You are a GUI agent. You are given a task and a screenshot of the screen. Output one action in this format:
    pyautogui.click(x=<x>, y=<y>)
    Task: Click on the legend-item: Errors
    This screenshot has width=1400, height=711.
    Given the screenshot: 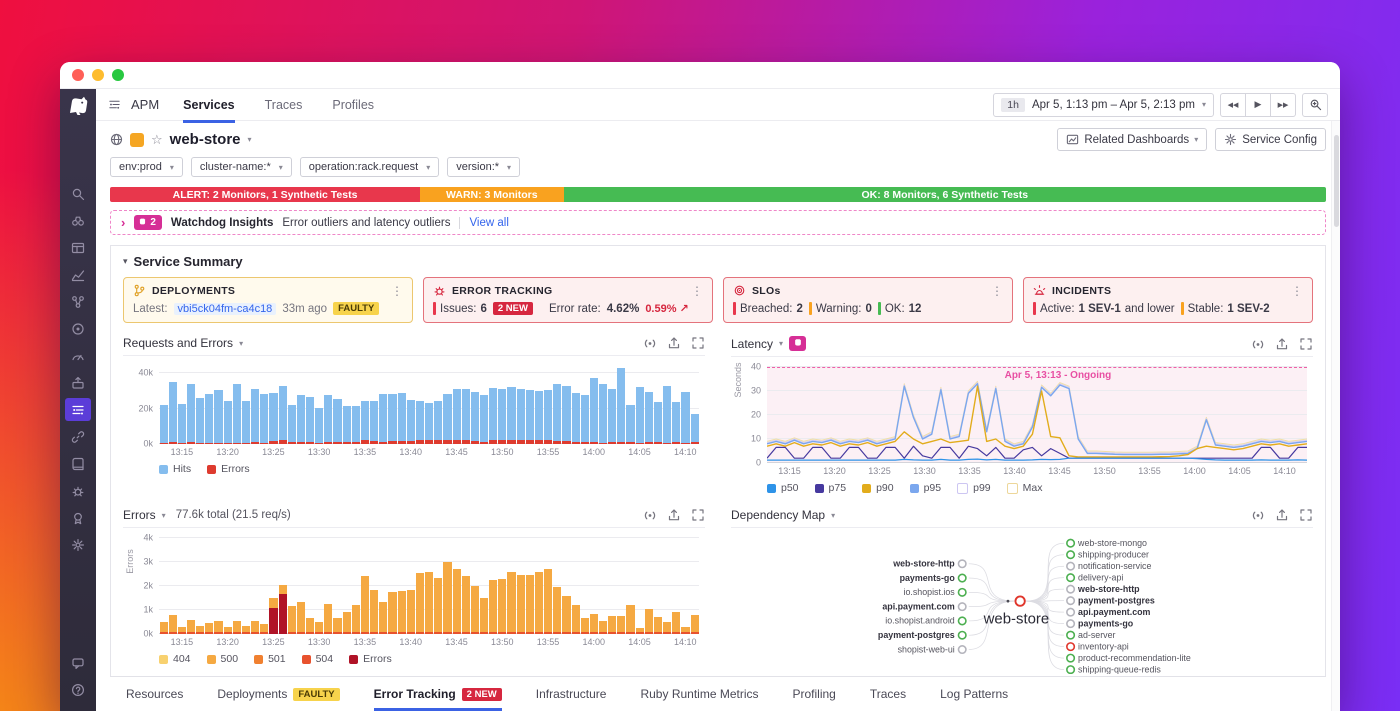 What is the action you would take?
    pyautogui.click(x=228, y=469)
    